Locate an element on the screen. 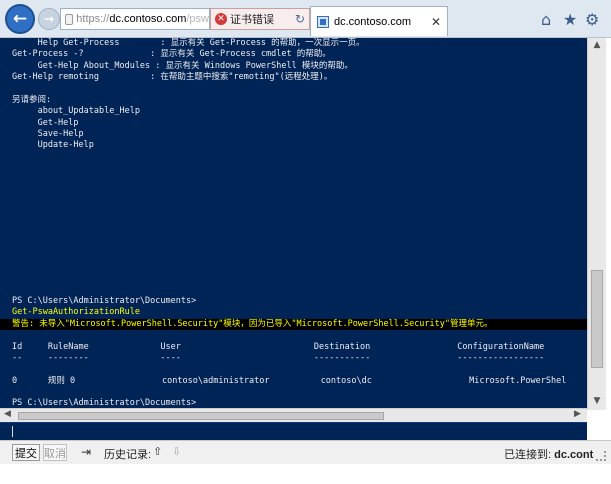 This screenshot has height=484, width=611. forward-arrow-icon: → is located at coordinates (49, 19).